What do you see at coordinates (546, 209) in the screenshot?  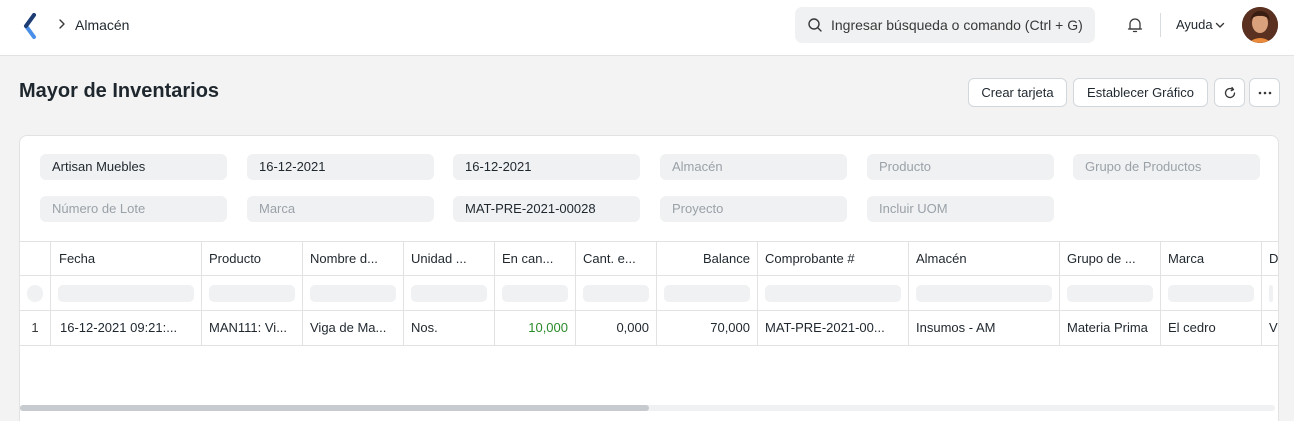 I see `voucher-number-filter: MAT-PRE-2021-00028` at bounding box center [546, 209].